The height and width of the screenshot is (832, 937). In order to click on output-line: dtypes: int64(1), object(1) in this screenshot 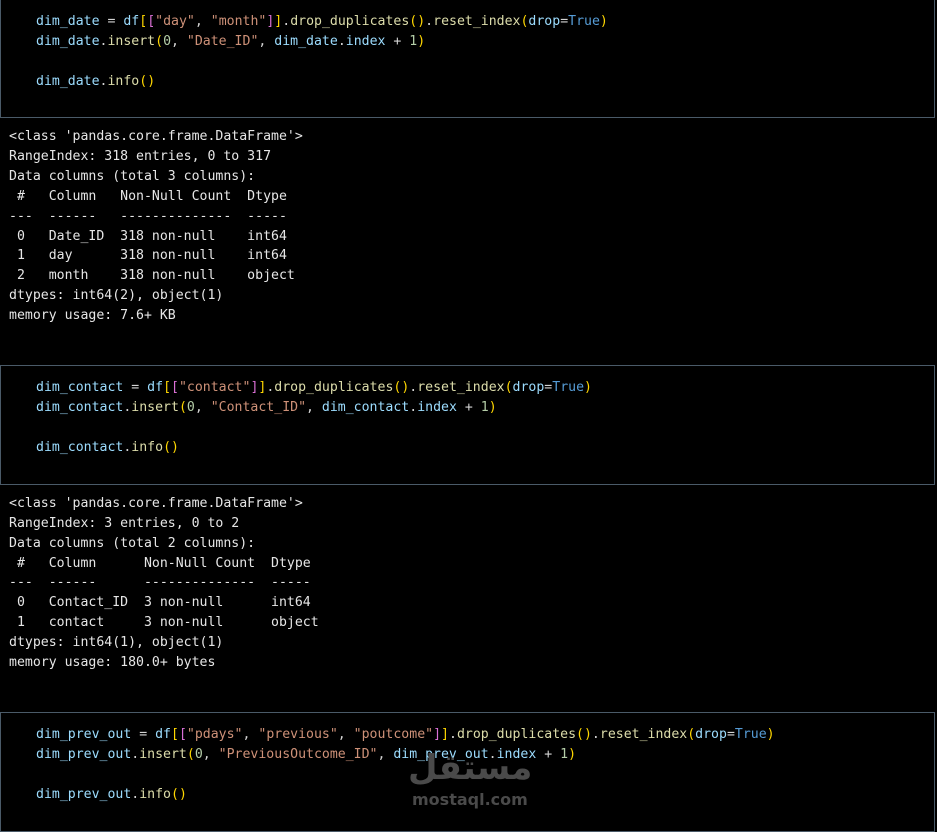, I will do `click(116, 642)`.